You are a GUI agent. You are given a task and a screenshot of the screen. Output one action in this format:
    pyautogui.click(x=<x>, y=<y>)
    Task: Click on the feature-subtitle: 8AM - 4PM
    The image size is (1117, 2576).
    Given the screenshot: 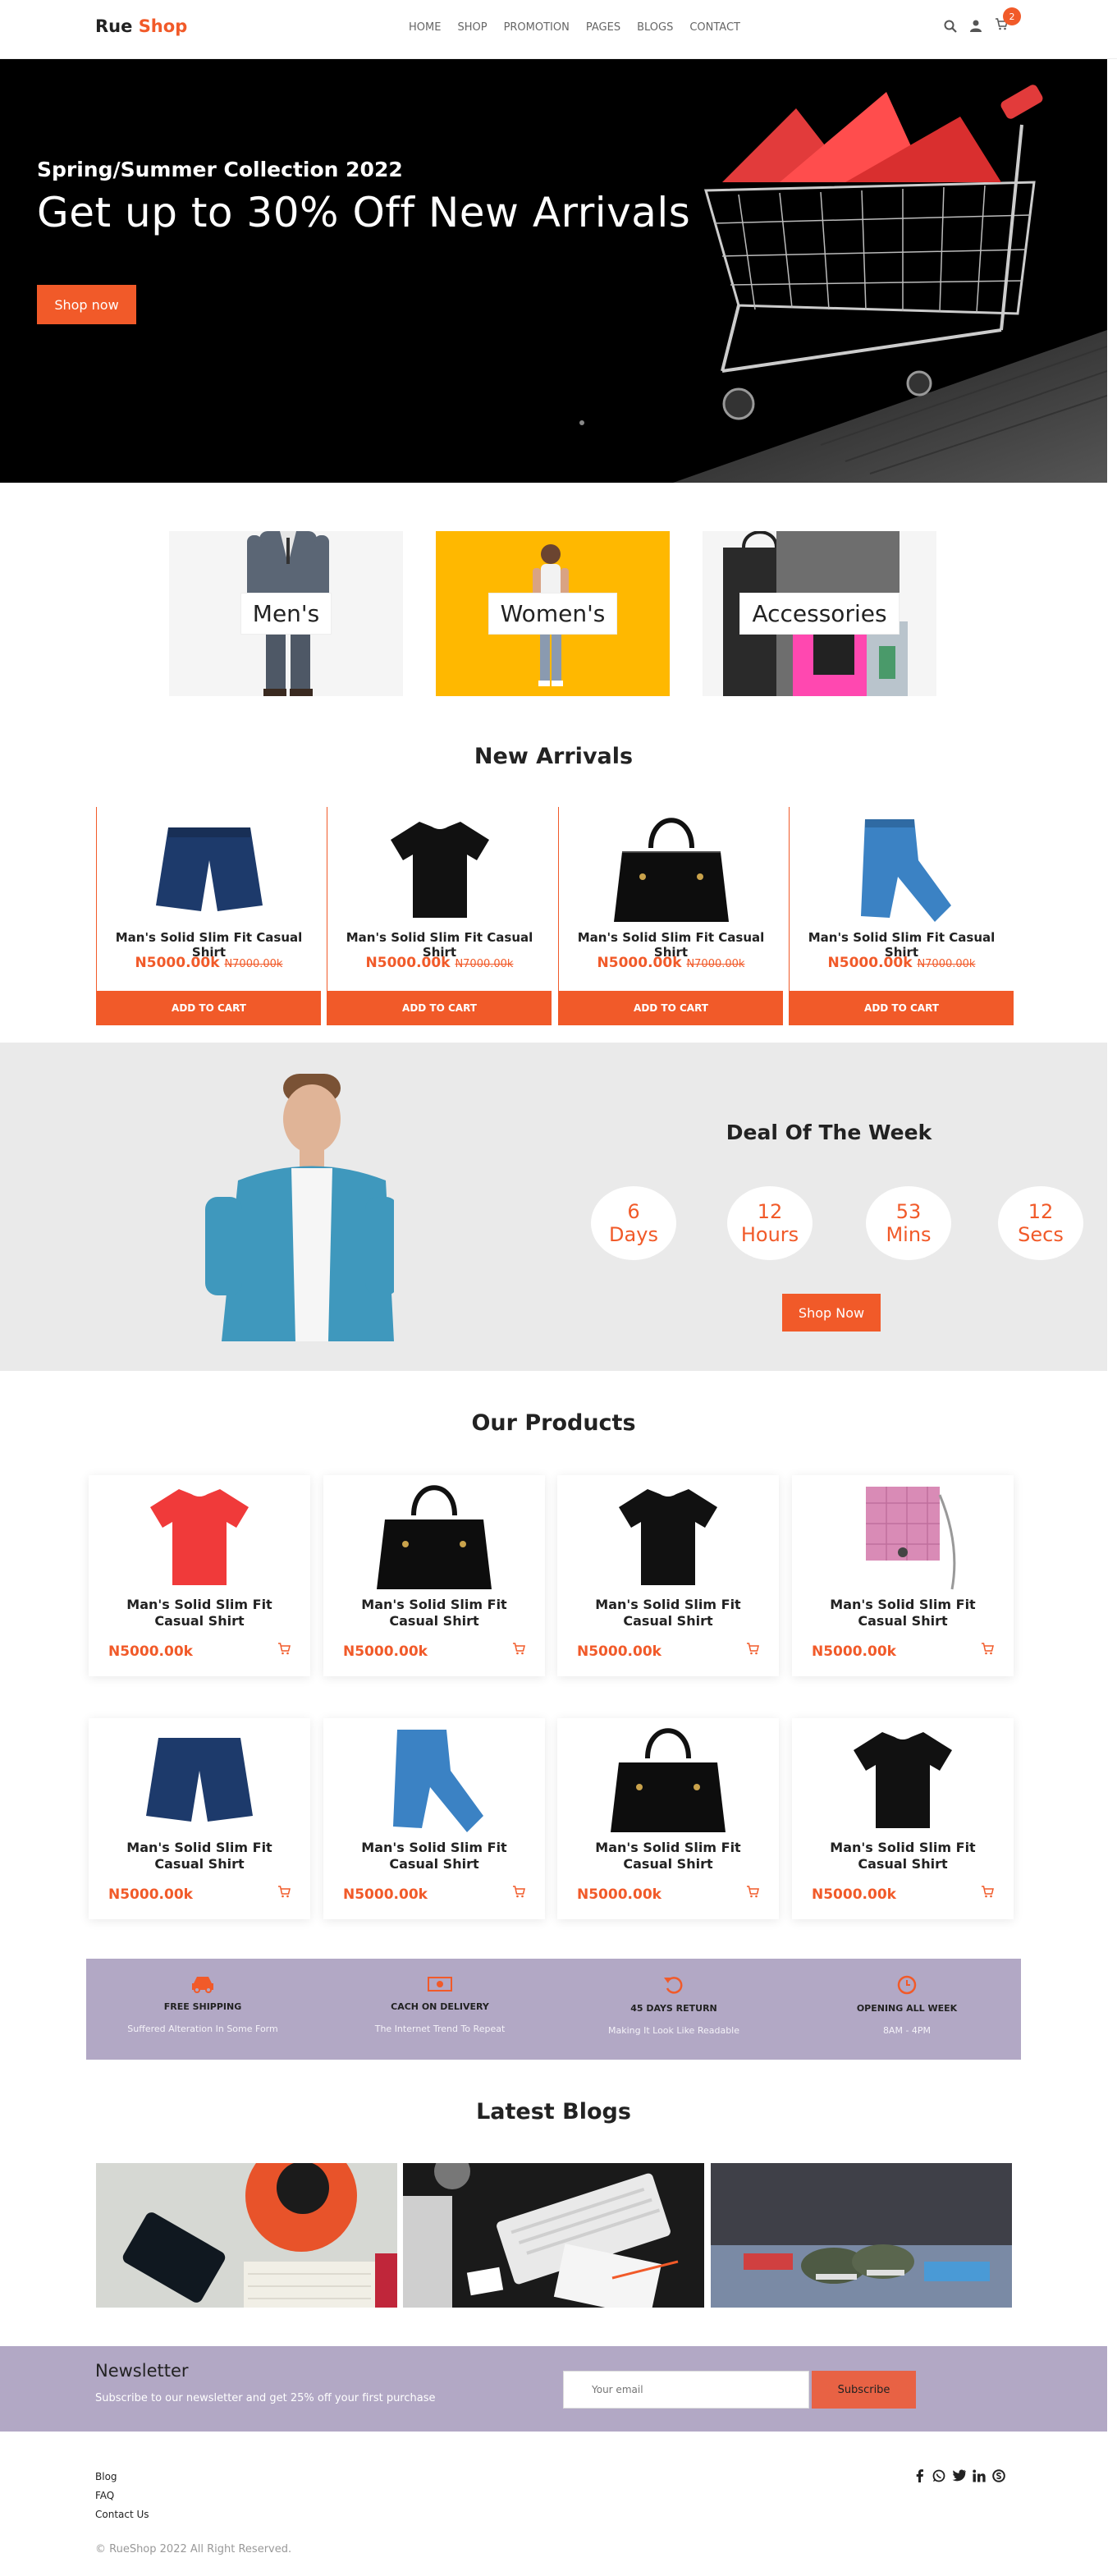 What is the action you would take?
    pyautogui.click(x=907, y=2031)
    